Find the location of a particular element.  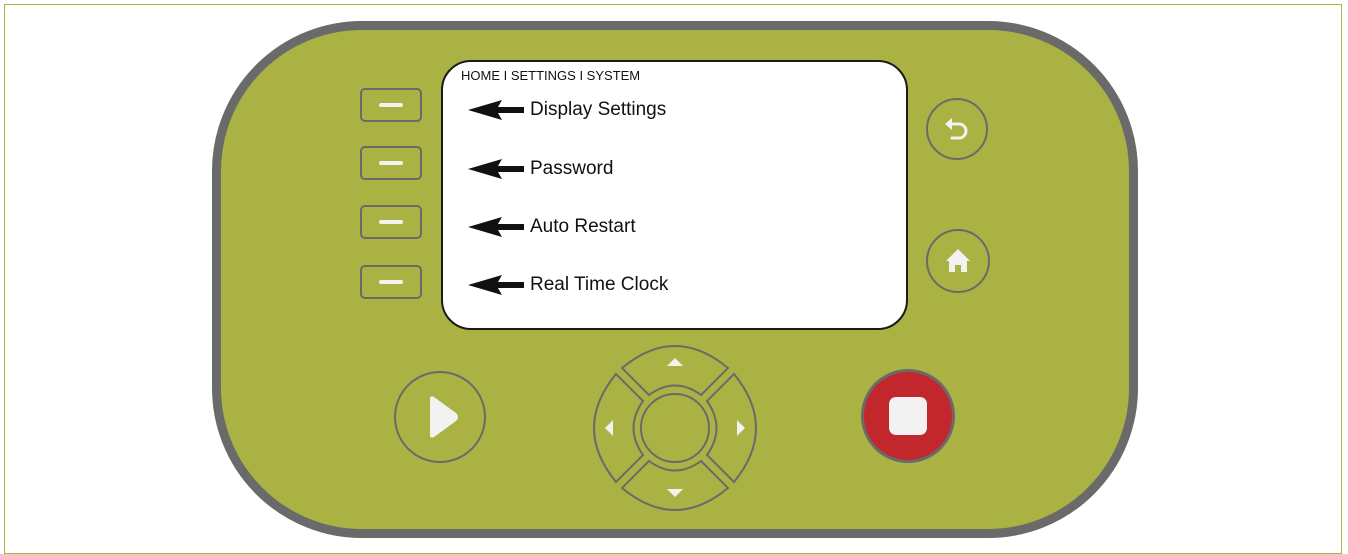

menu-item-label: Real Time Clock is located at coordinates (599, 284).